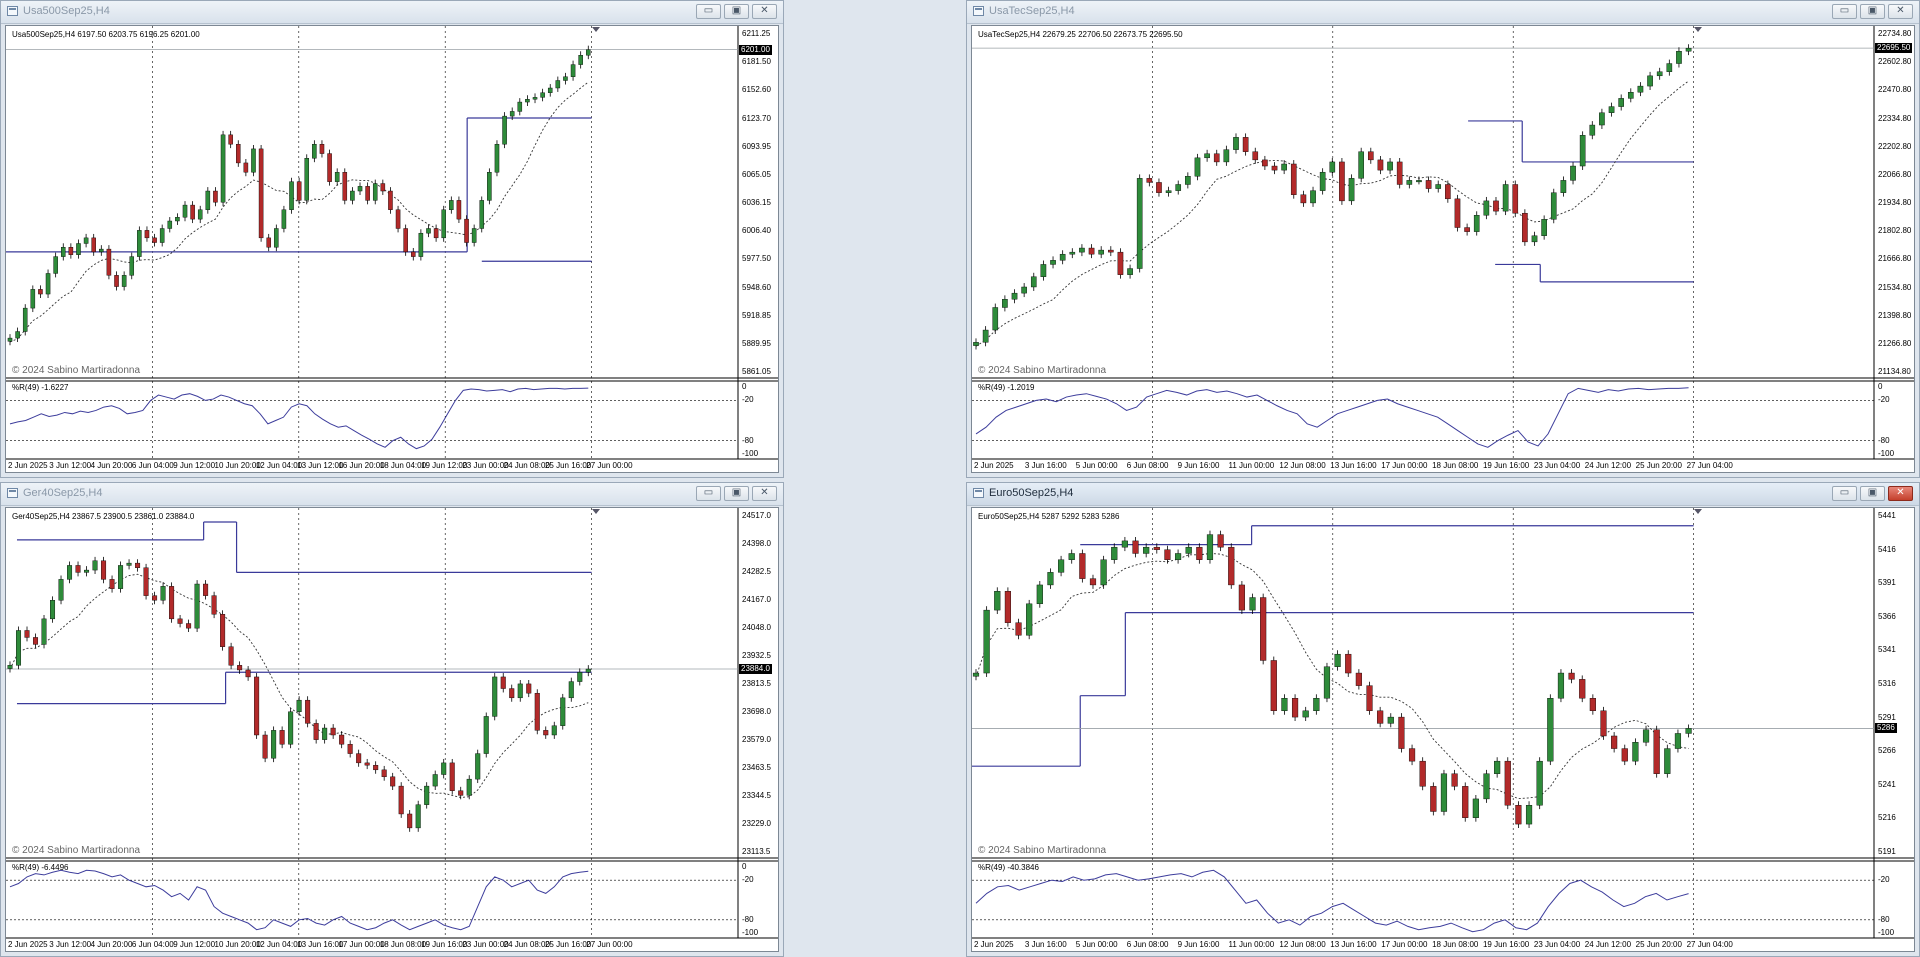 The width and height of the screenshot is (1920, 957). What do you see at coordinates (568, 944) in the screenshot?
I see `time-tick-label: 25 Jun 16:00` at bounding box center [568, 944].